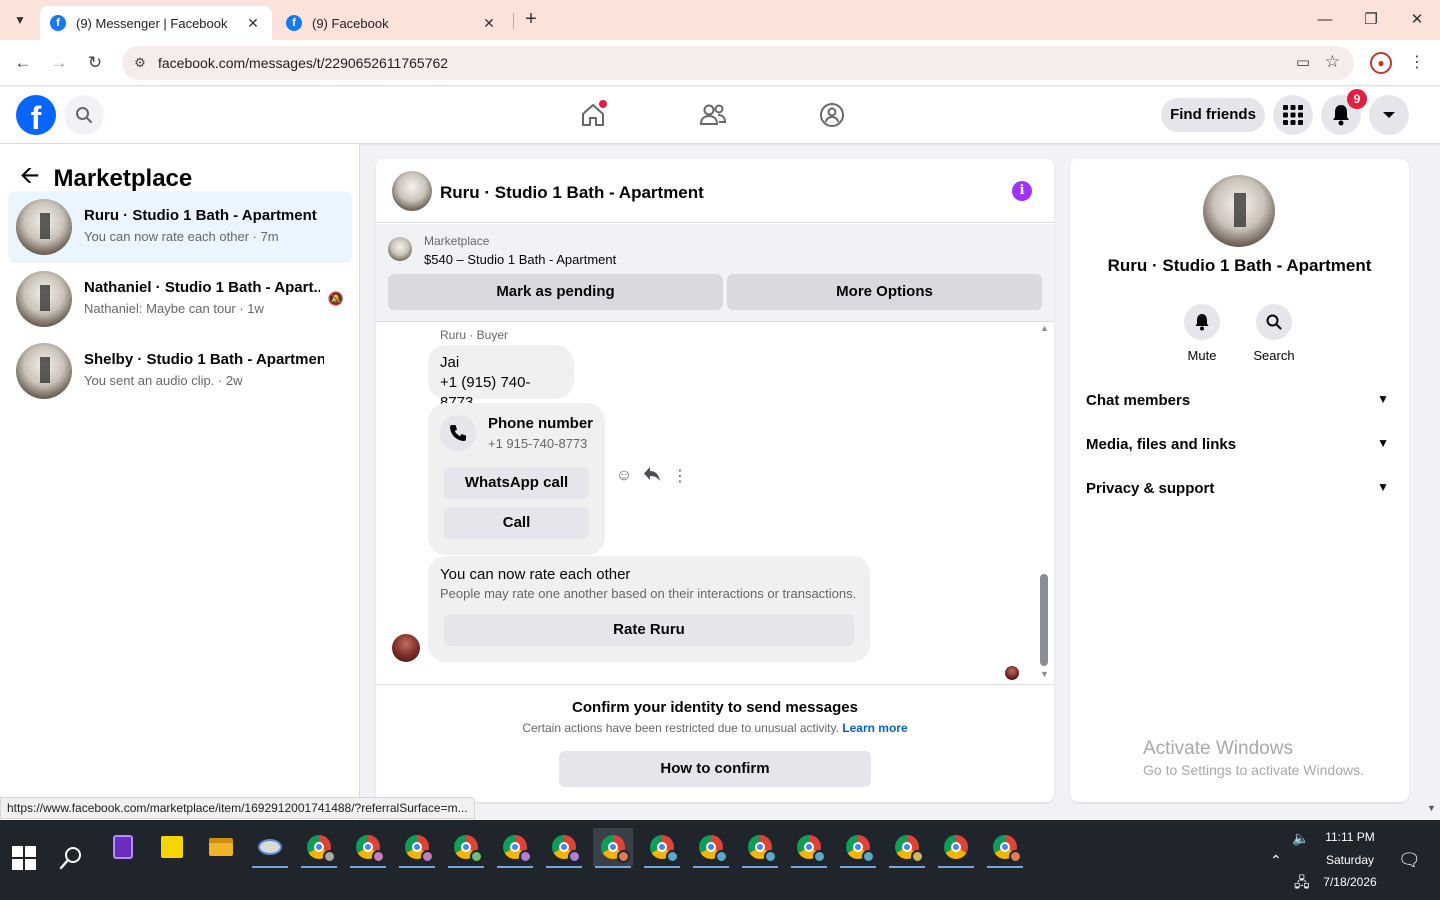 The width and height of the screenshot is (1440, 900). Describe the element at coordinates (95, 63) in the screenshot. I see `reload-button: ↻` at that location.